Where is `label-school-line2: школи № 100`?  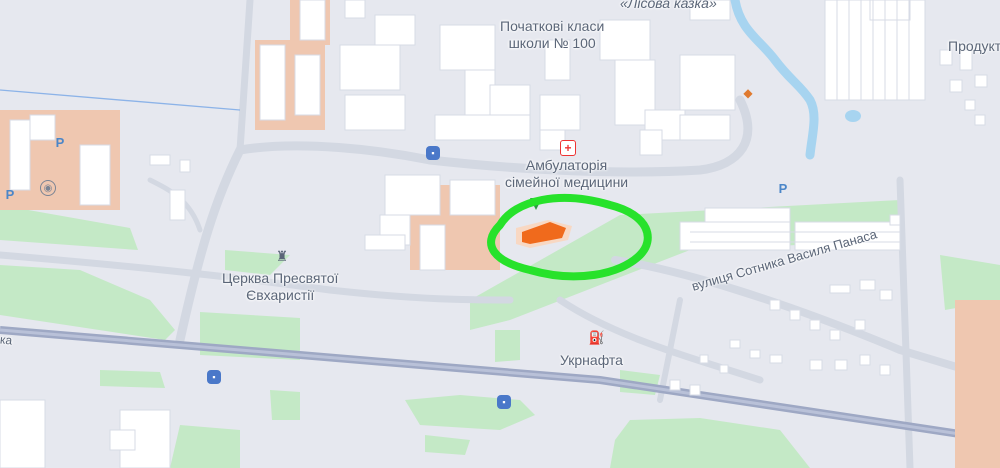 label-school-line2: школи № 100 is located at coordinates (552, 43).